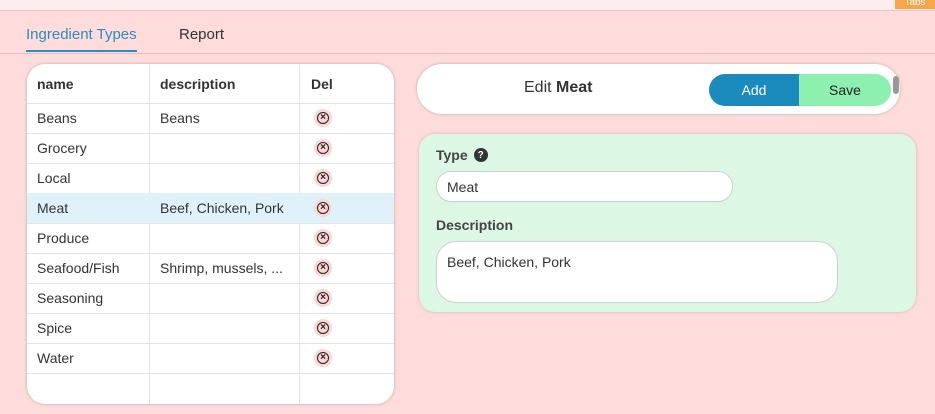 The height and width of the screenshot is (414, 935). I want to click on type-input: Meat, so click(584, 186).